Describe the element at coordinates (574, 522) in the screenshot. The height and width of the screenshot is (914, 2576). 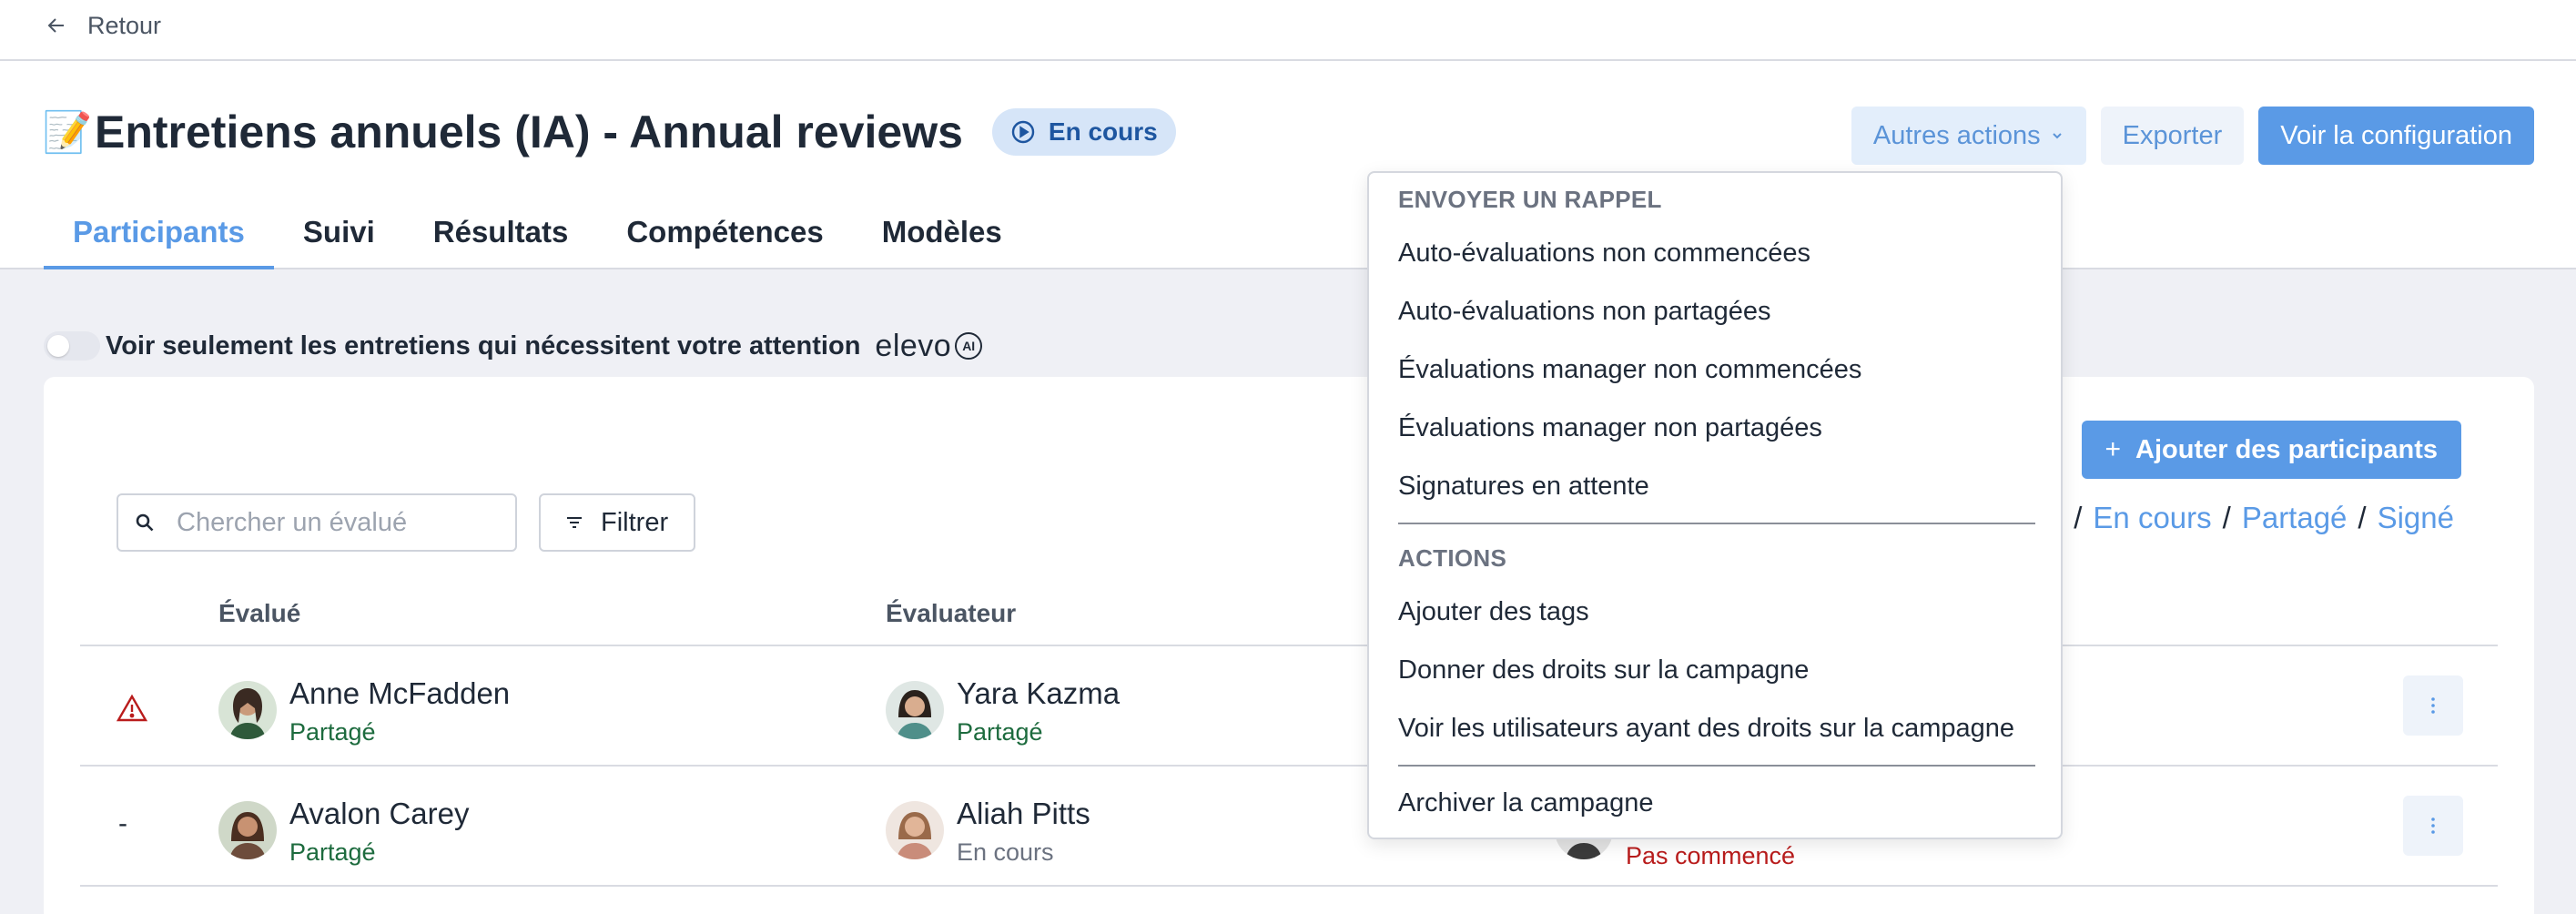
I see `filter-icon` at that location.